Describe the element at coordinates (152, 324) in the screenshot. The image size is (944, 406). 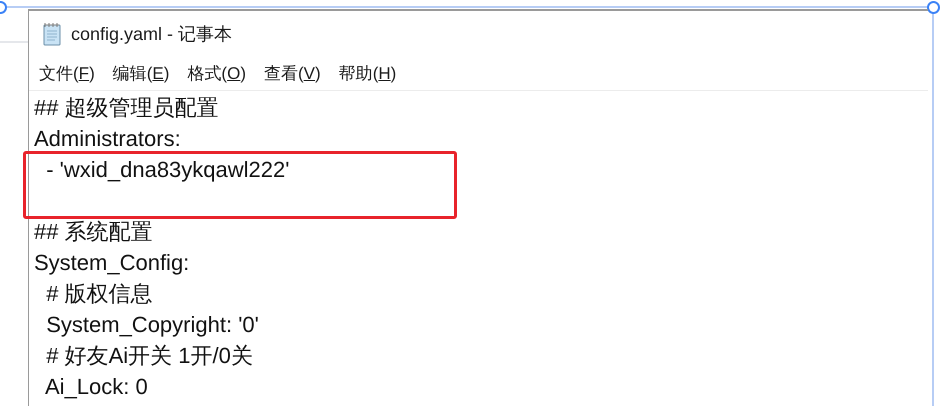
I see `code-line: System_Copyright: '0'` at that location.